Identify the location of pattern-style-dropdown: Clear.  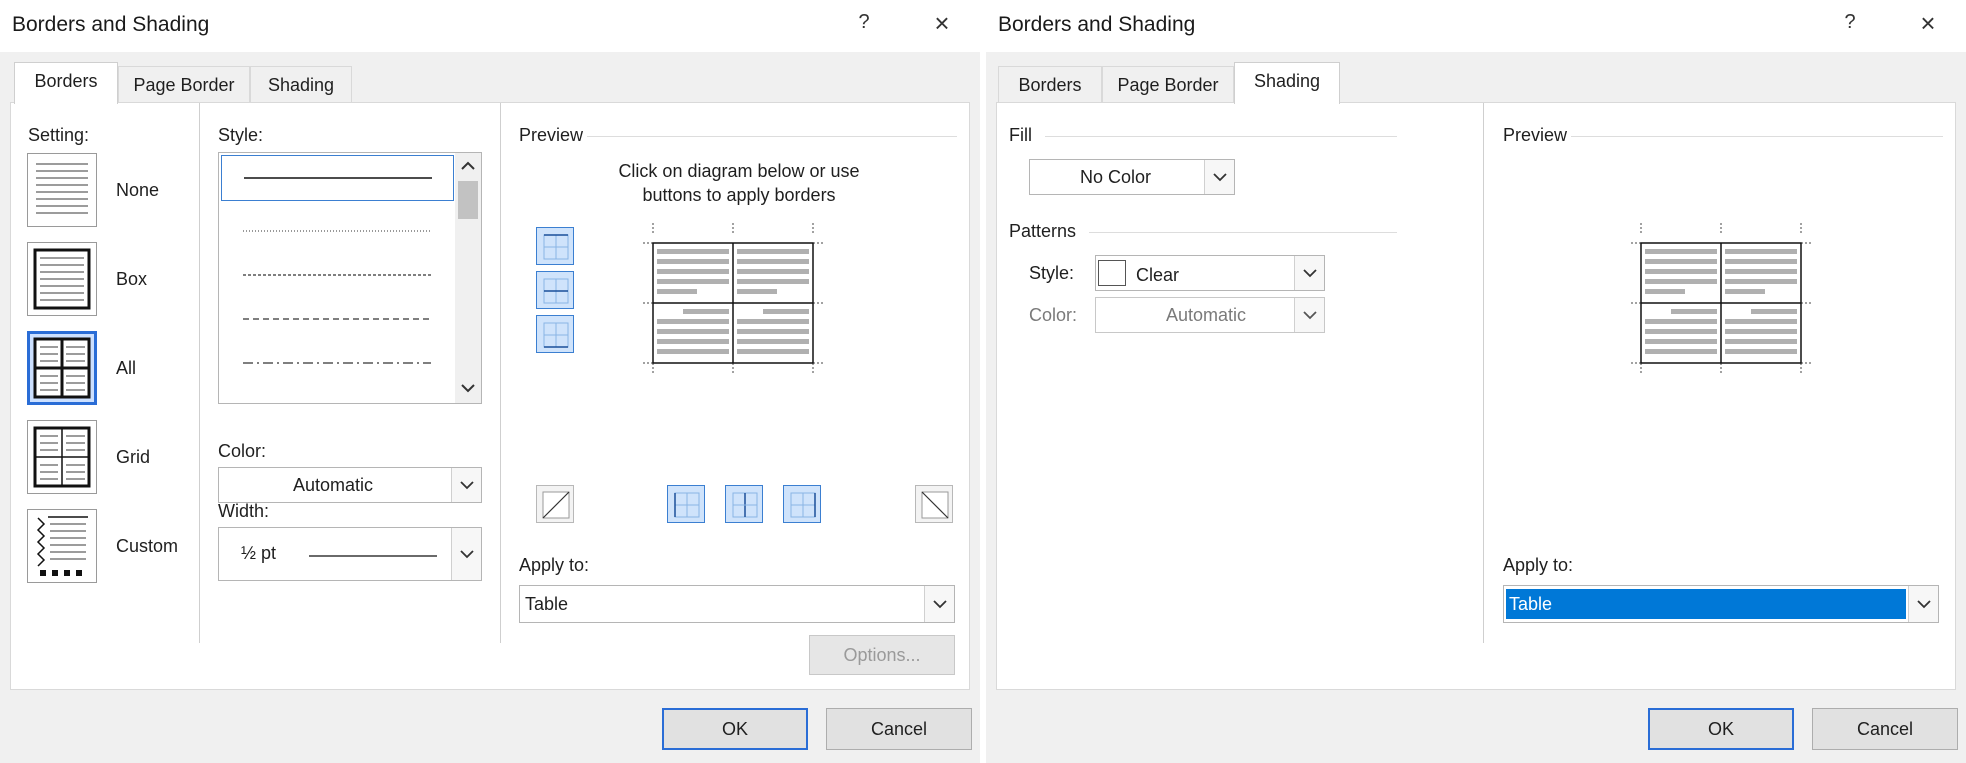
(1210, 273).